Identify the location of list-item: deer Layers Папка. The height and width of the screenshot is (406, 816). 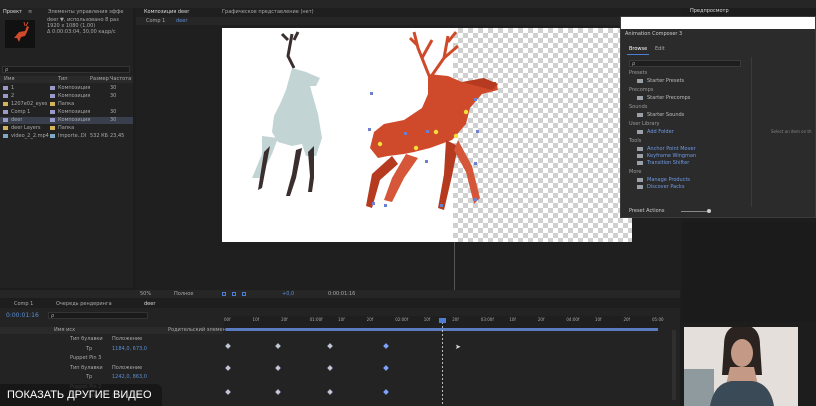
(66, 128).